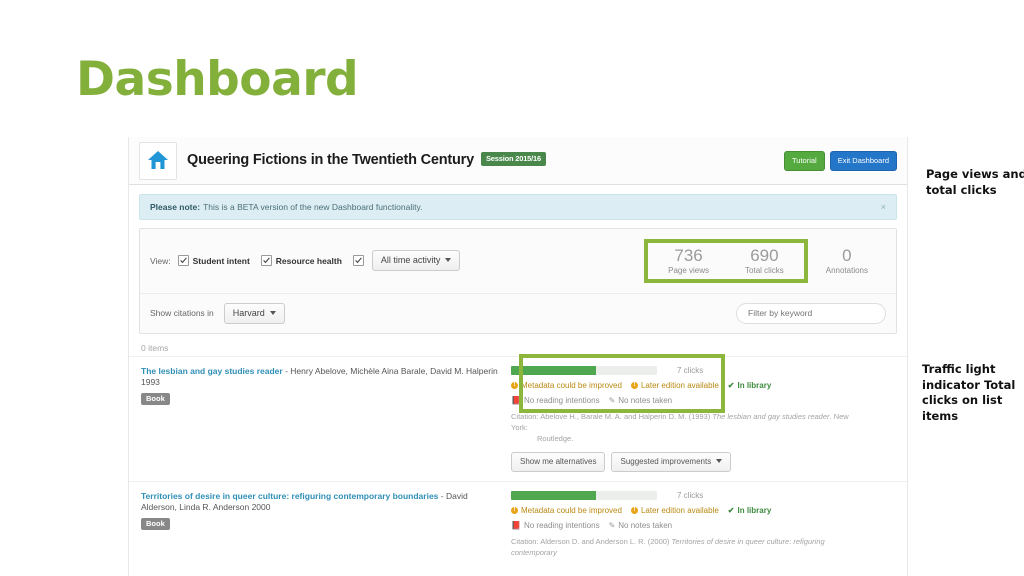 Image resolution: width=1024 pixels, height=576 pixels. What do you see at coordinates (266, 261) in the screenshot?
I see `checkbox-resource-health` at bounding box center [266, 261].